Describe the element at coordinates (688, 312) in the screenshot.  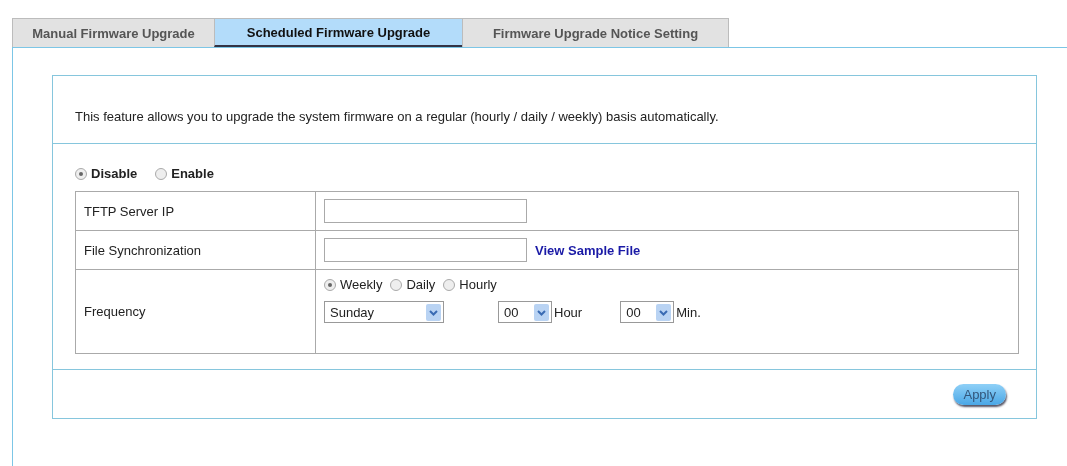
I see `unit-label: Min.` at that location.